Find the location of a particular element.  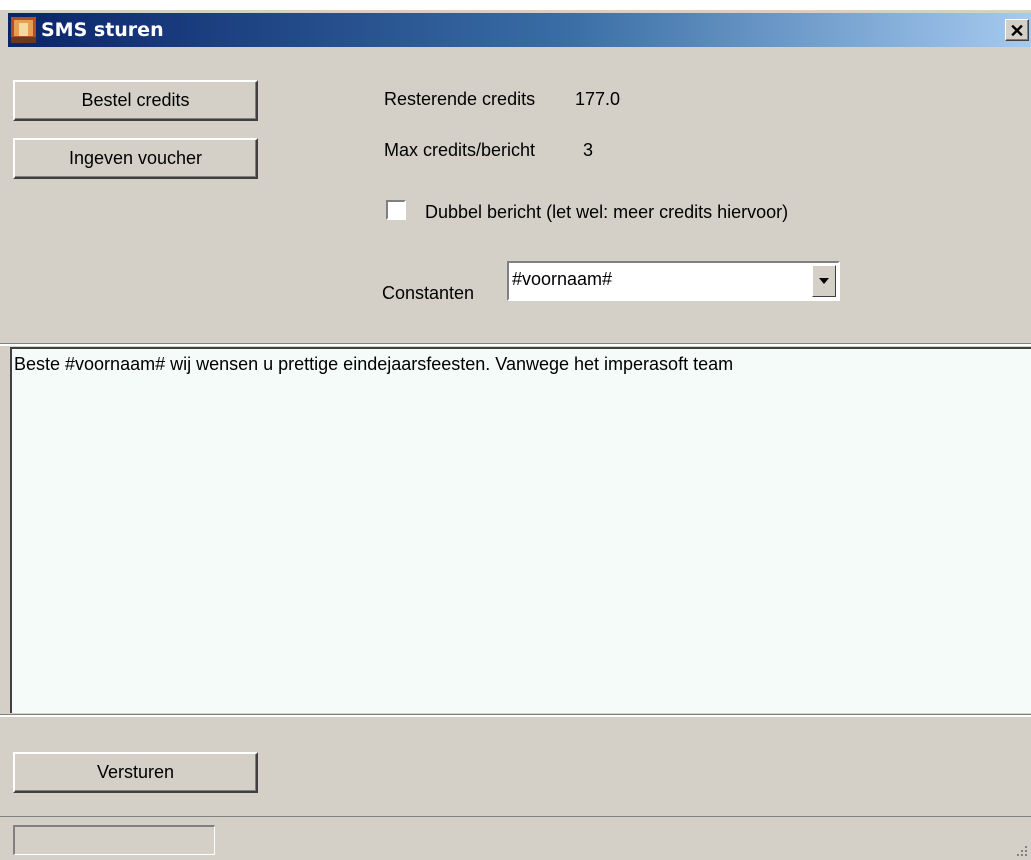

title-bar: SMS sturen ✕ is located at coordinates (519, 30).